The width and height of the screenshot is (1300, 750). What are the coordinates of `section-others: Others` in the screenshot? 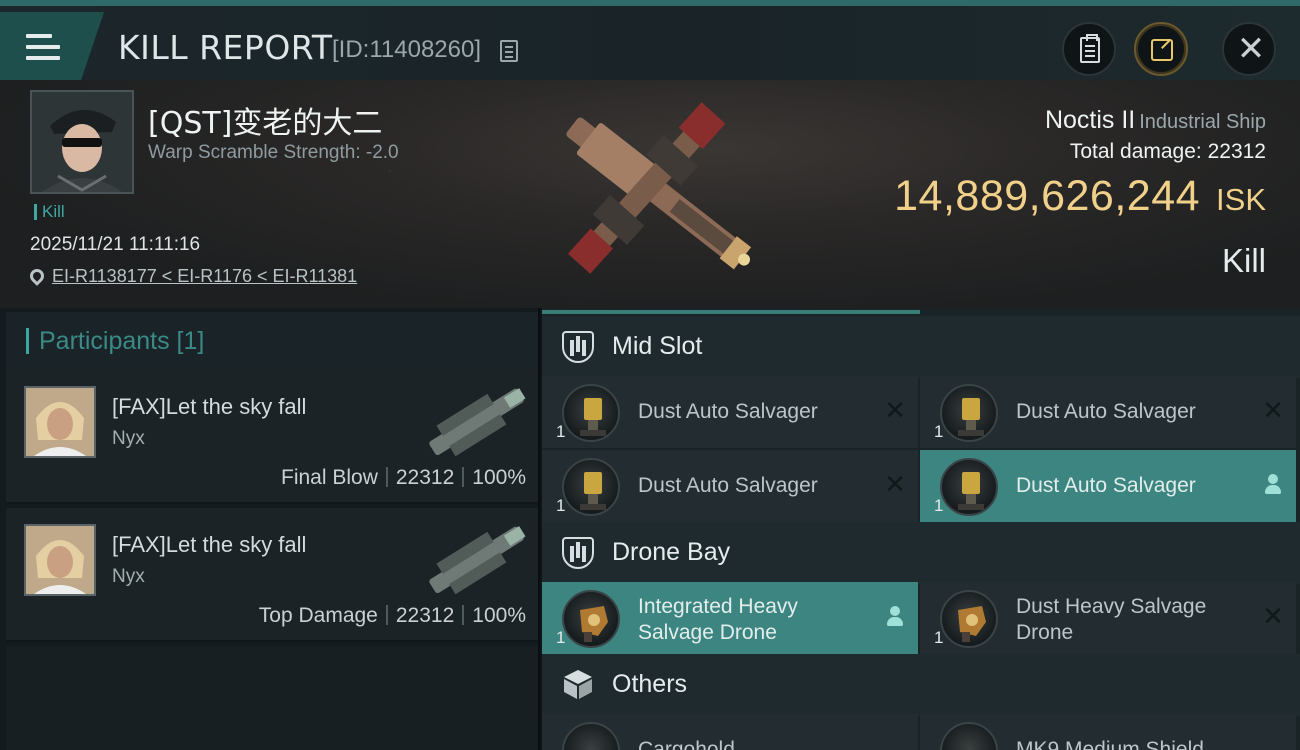 It's located at (921, 685).